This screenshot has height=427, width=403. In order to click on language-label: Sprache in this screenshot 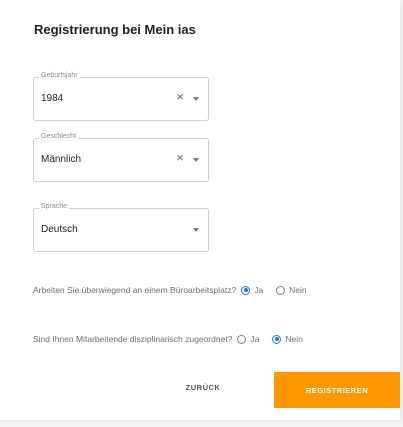, I will do `click(54, 206)`.